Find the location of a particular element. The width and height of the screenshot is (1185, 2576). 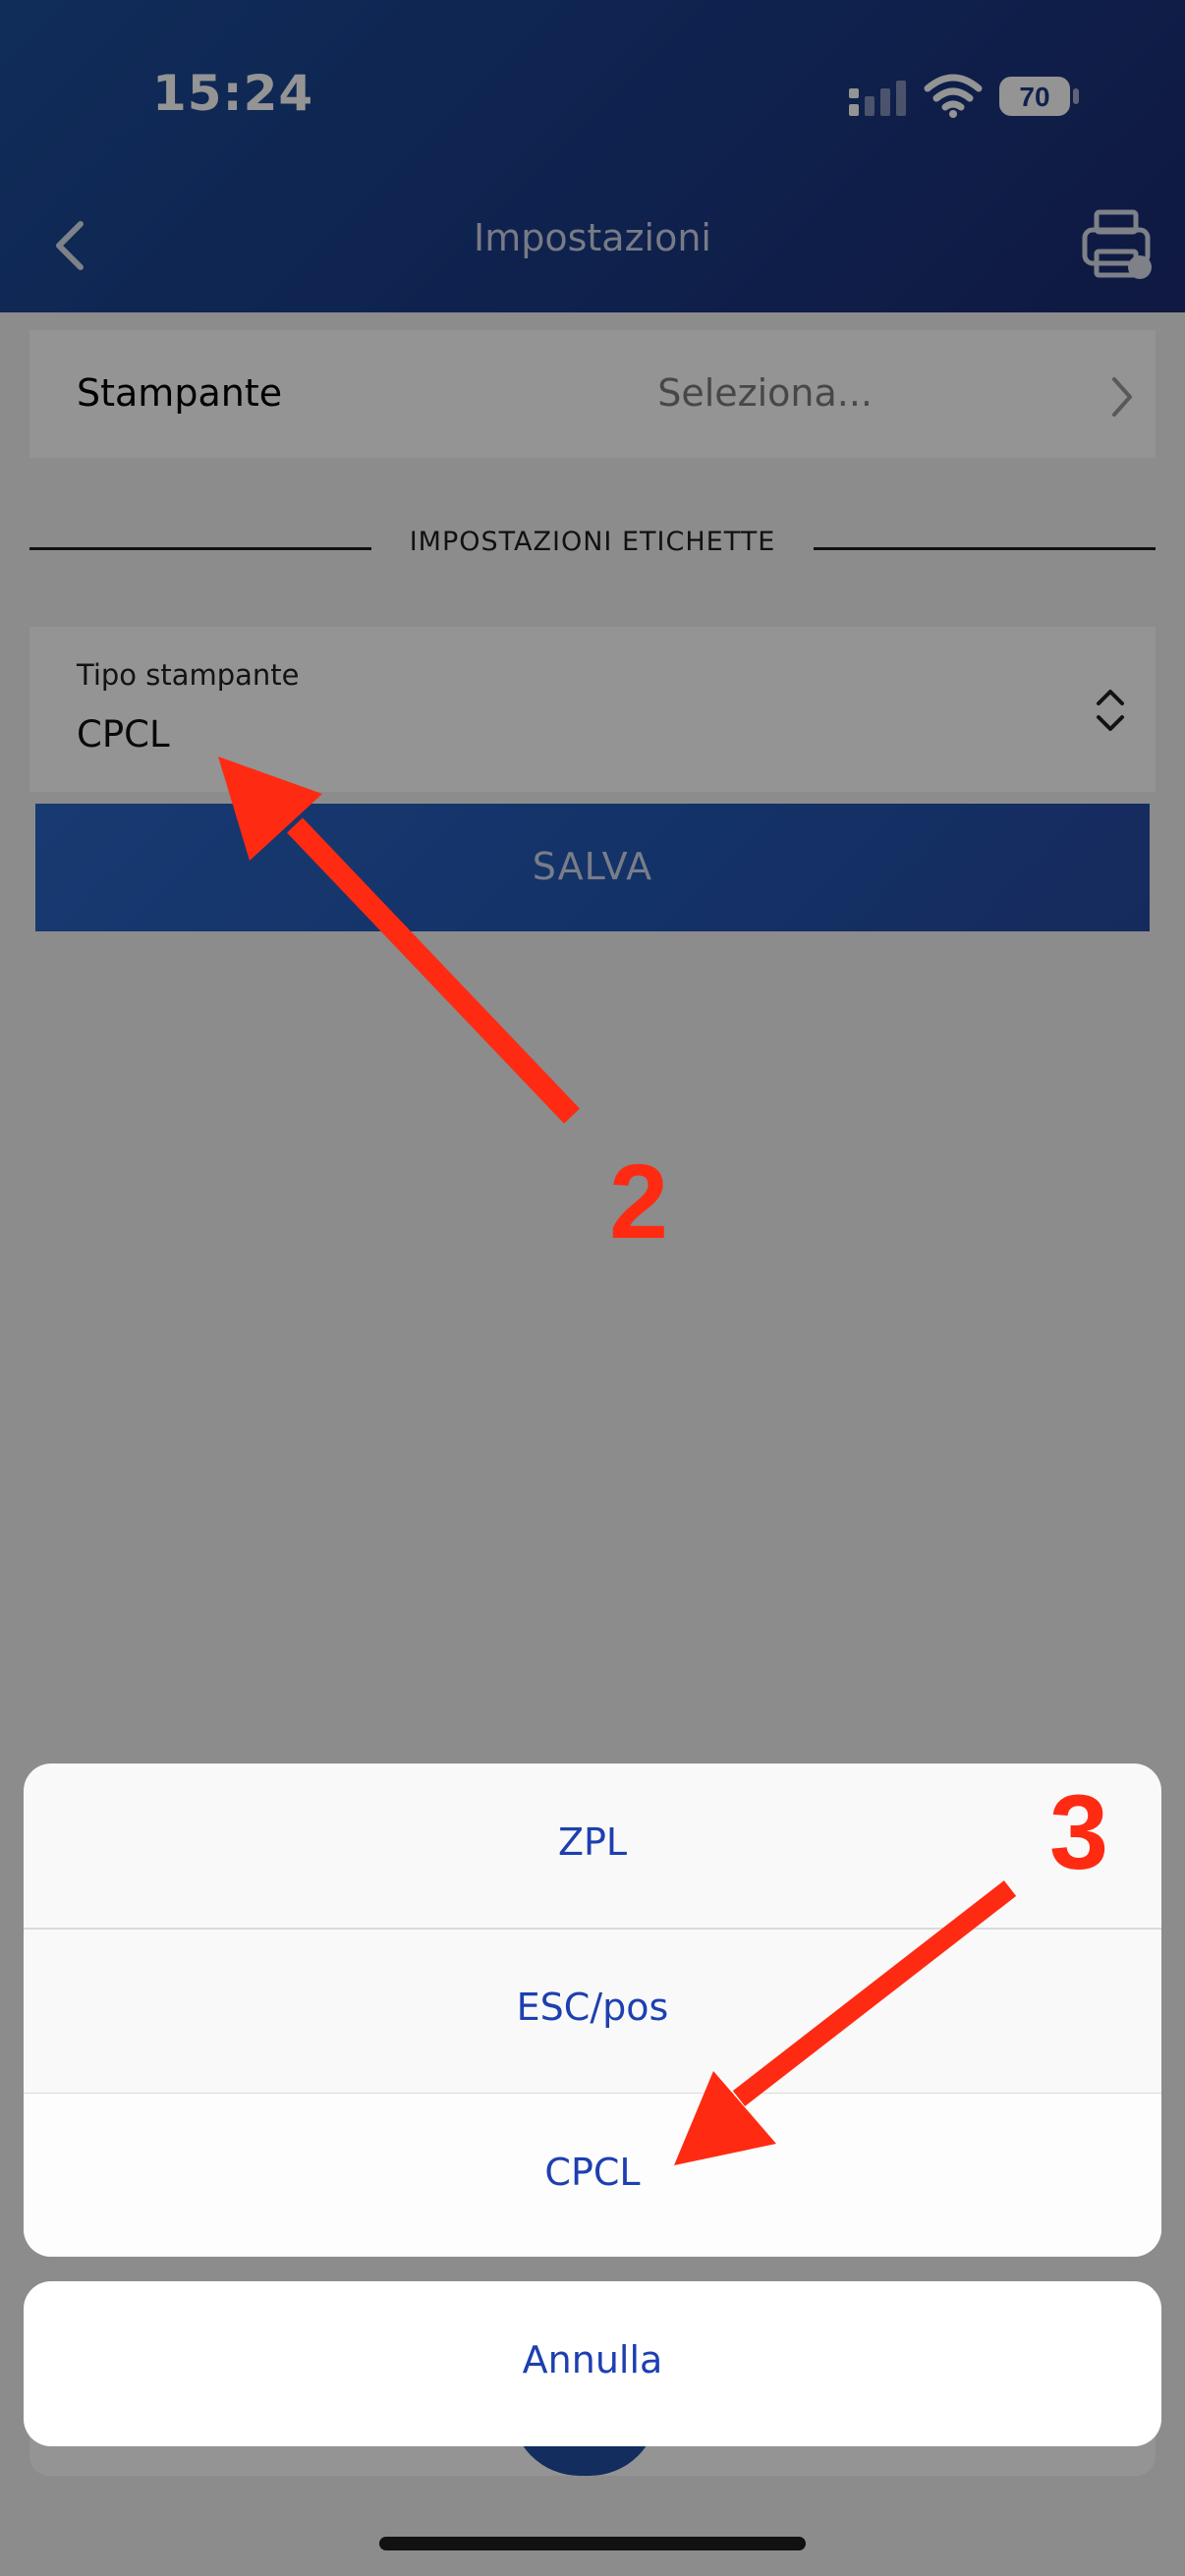

option-cpcl: CPCL is located at coordinates (592, 2175).